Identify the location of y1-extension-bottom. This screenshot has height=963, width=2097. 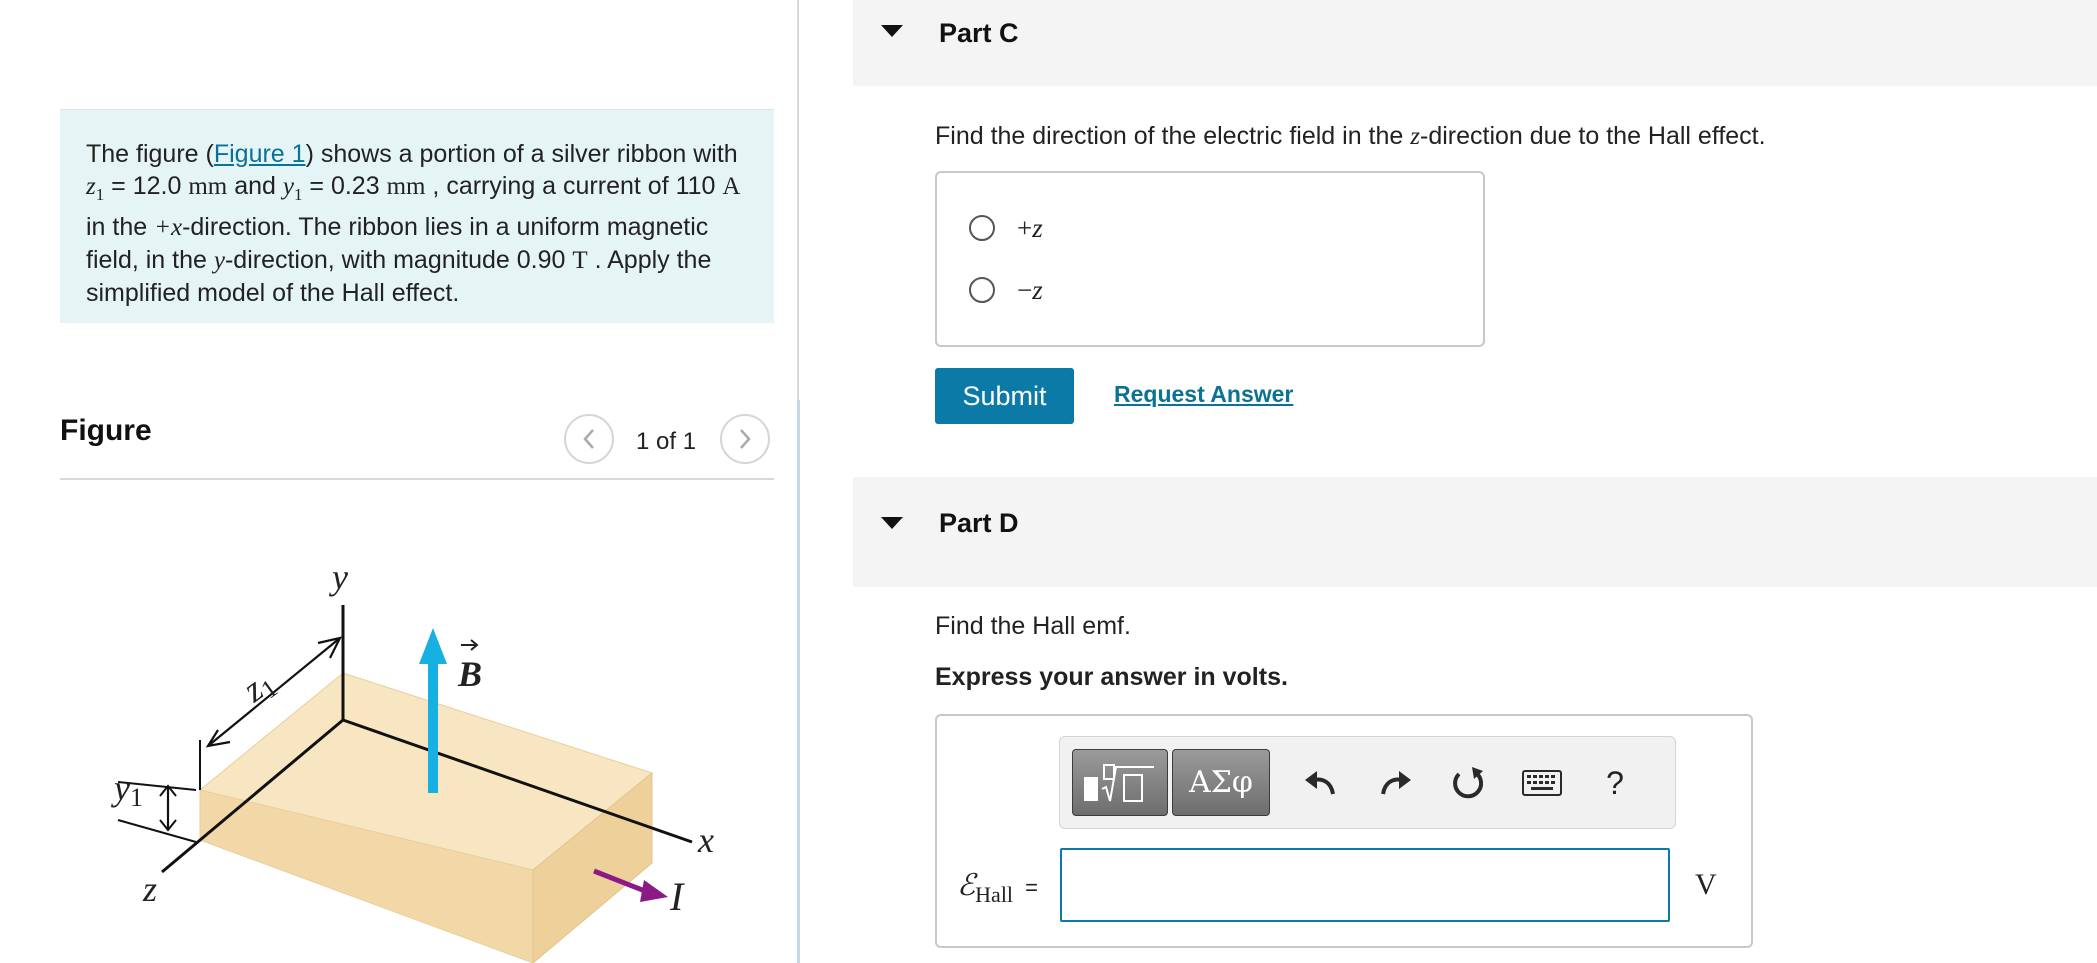
(157, 831).